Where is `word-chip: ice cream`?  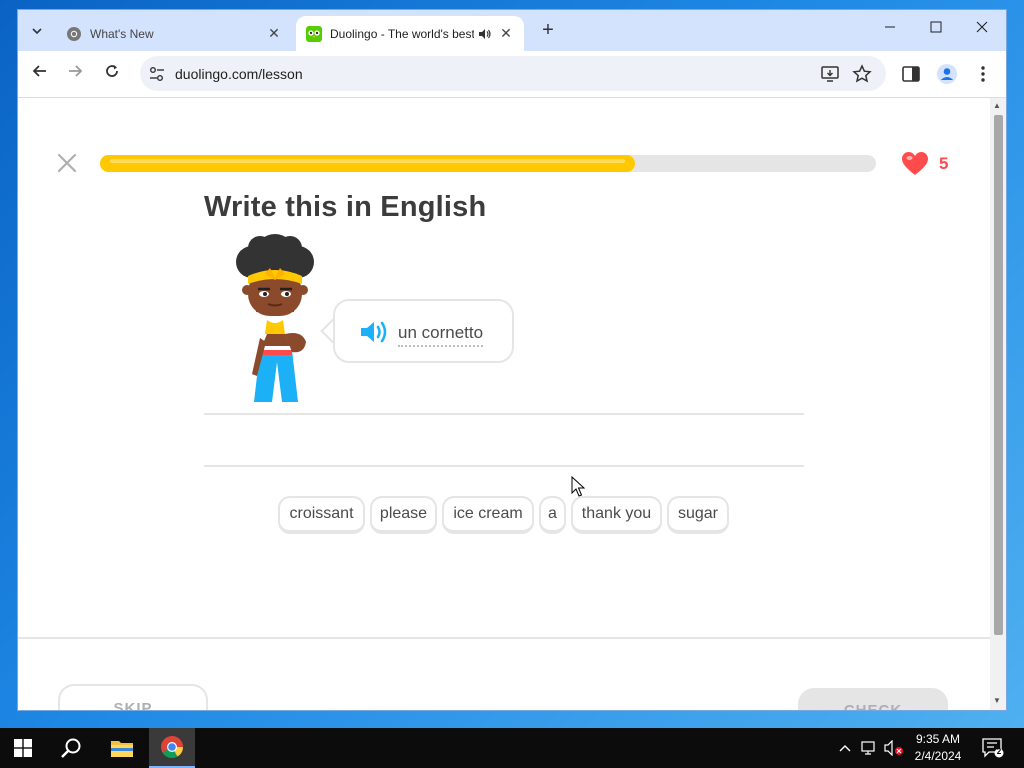
word-chip: ice cream is located at coordinates (488, 515).